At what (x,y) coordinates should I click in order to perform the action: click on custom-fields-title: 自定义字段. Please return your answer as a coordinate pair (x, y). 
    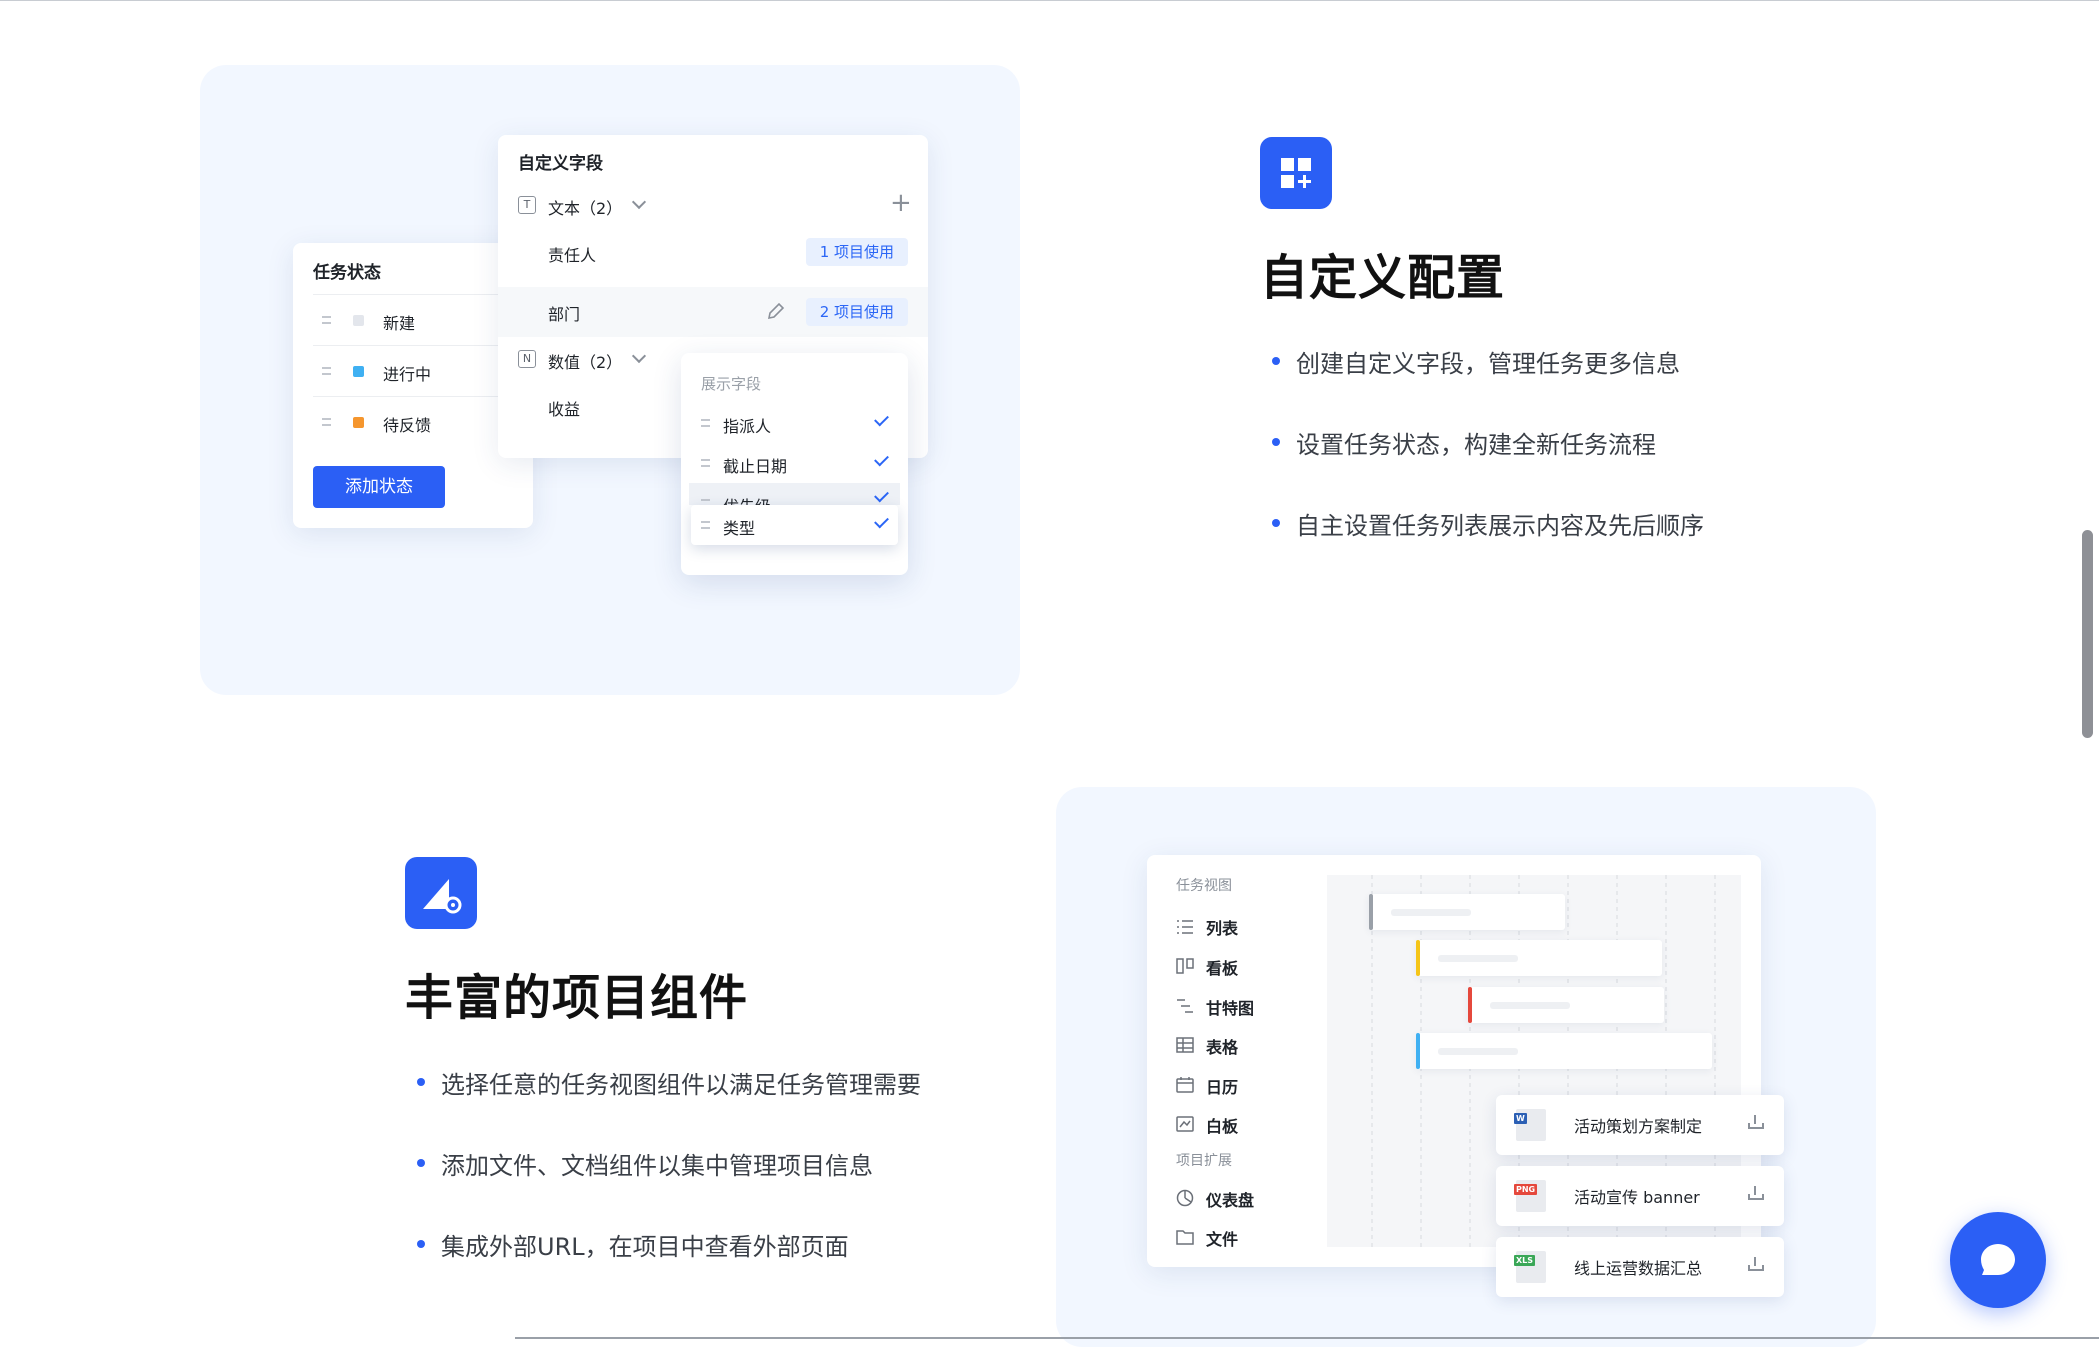
    Looking at the image, I should click on (560, 164).